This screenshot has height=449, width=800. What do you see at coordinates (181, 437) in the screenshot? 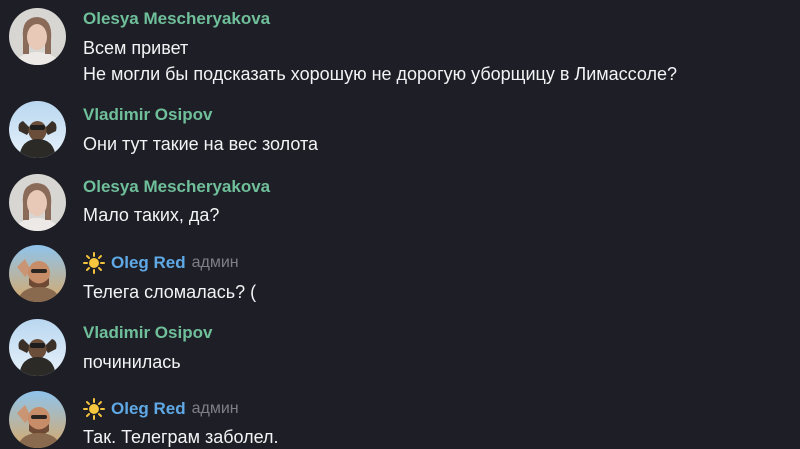
I see `message-text: Так. Телеграм заболел.` at bounding box center [181, 437].